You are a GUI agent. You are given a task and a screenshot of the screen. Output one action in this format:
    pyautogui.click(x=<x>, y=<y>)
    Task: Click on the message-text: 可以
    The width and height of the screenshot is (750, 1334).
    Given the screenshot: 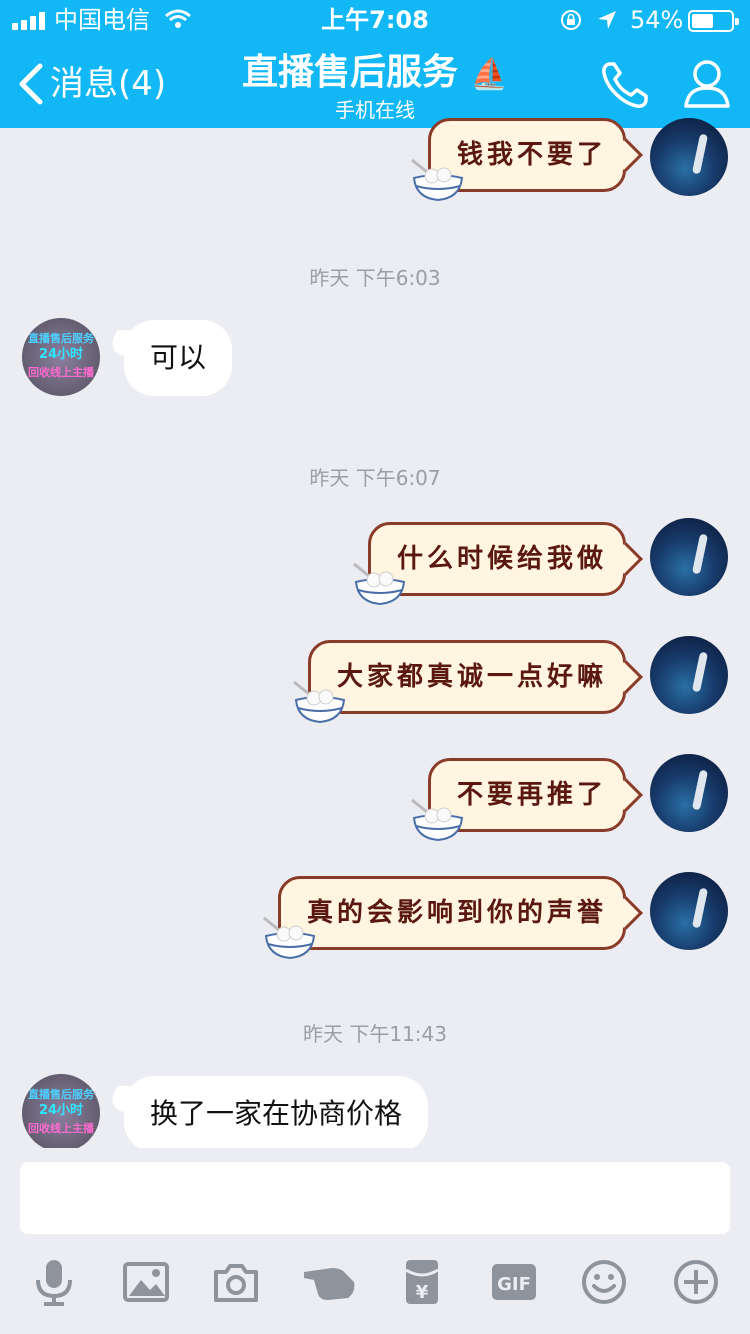 What is the action you would take?
    pyautogui.click(x=178, y=357)
    